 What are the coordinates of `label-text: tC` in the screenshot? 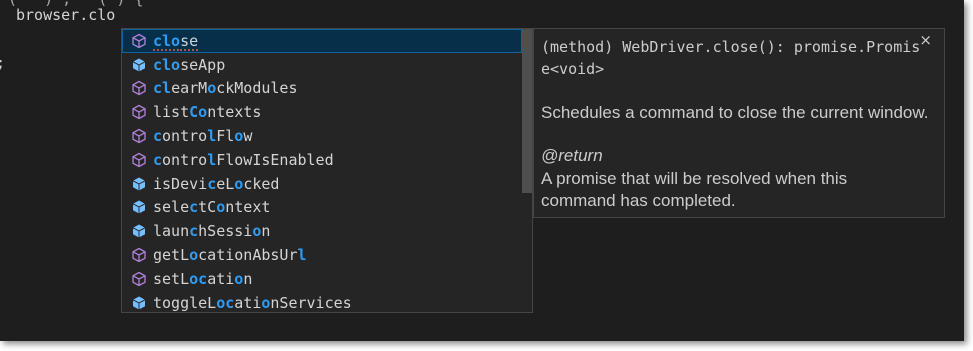 It's located at (207, 207).